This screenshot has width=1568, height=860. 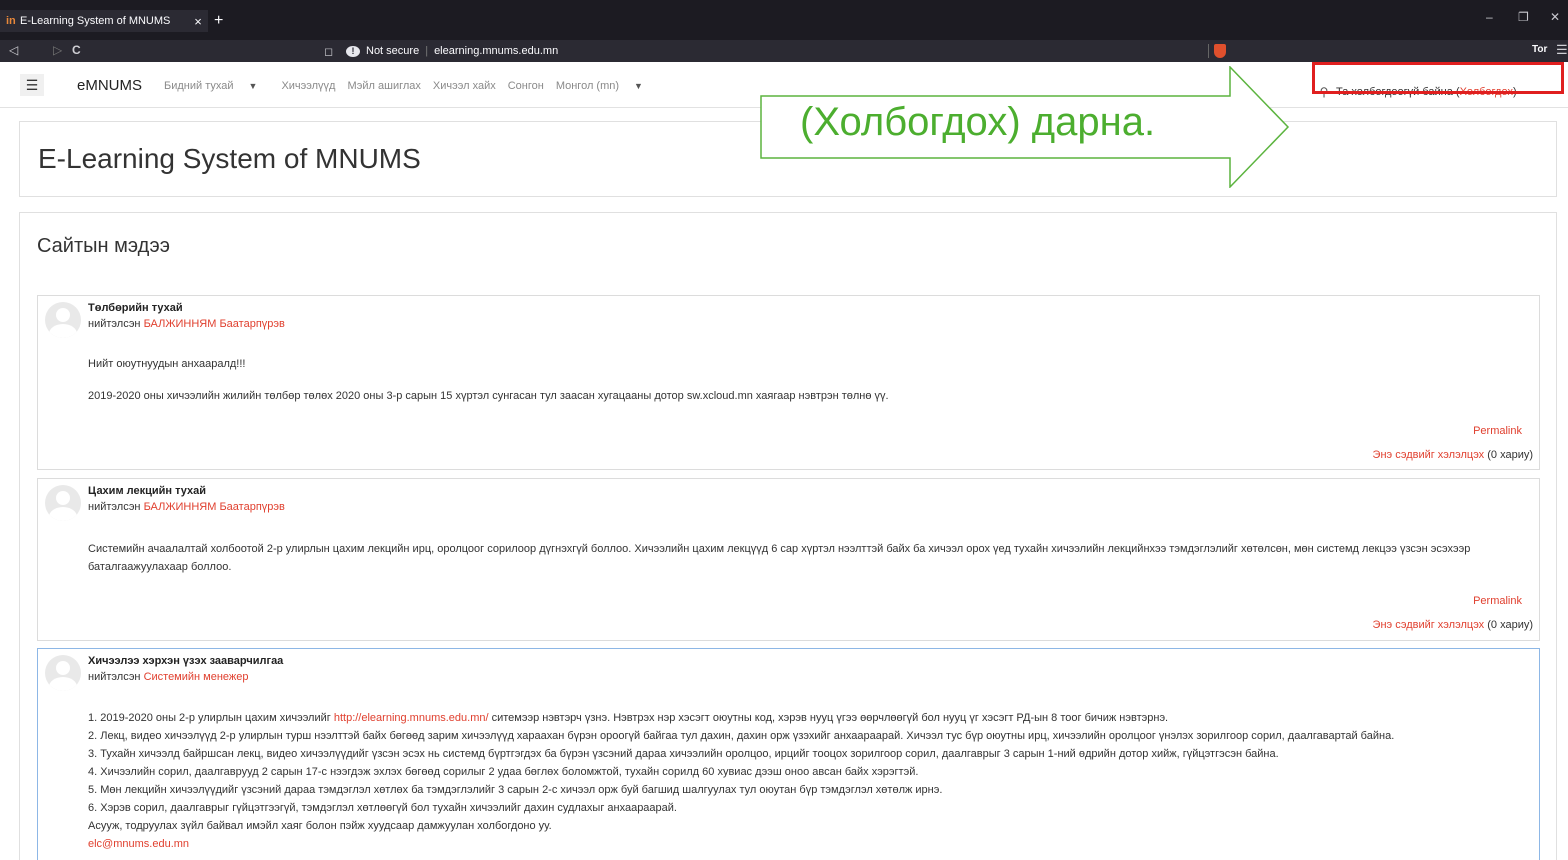 What do you see at coordinates (411, 718) in the screenshot?
I see `elearning-url-link: http://elearning.mnums.edu.mn/` at bounding box center [411, 718].